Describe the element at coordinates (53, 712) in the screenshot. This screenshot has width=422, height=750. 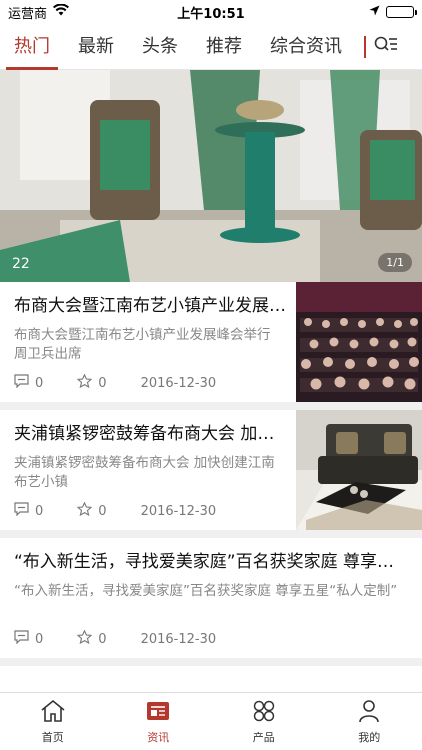
I see `home-icon` at that location.